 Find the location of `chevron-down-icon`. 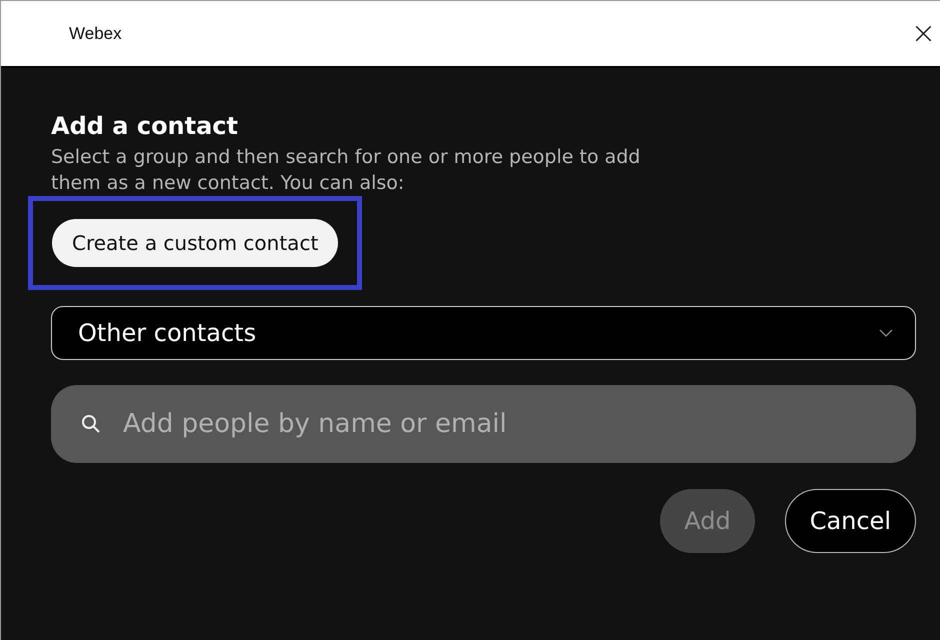

chevron-down-icon is located at coordinates (886, 333).